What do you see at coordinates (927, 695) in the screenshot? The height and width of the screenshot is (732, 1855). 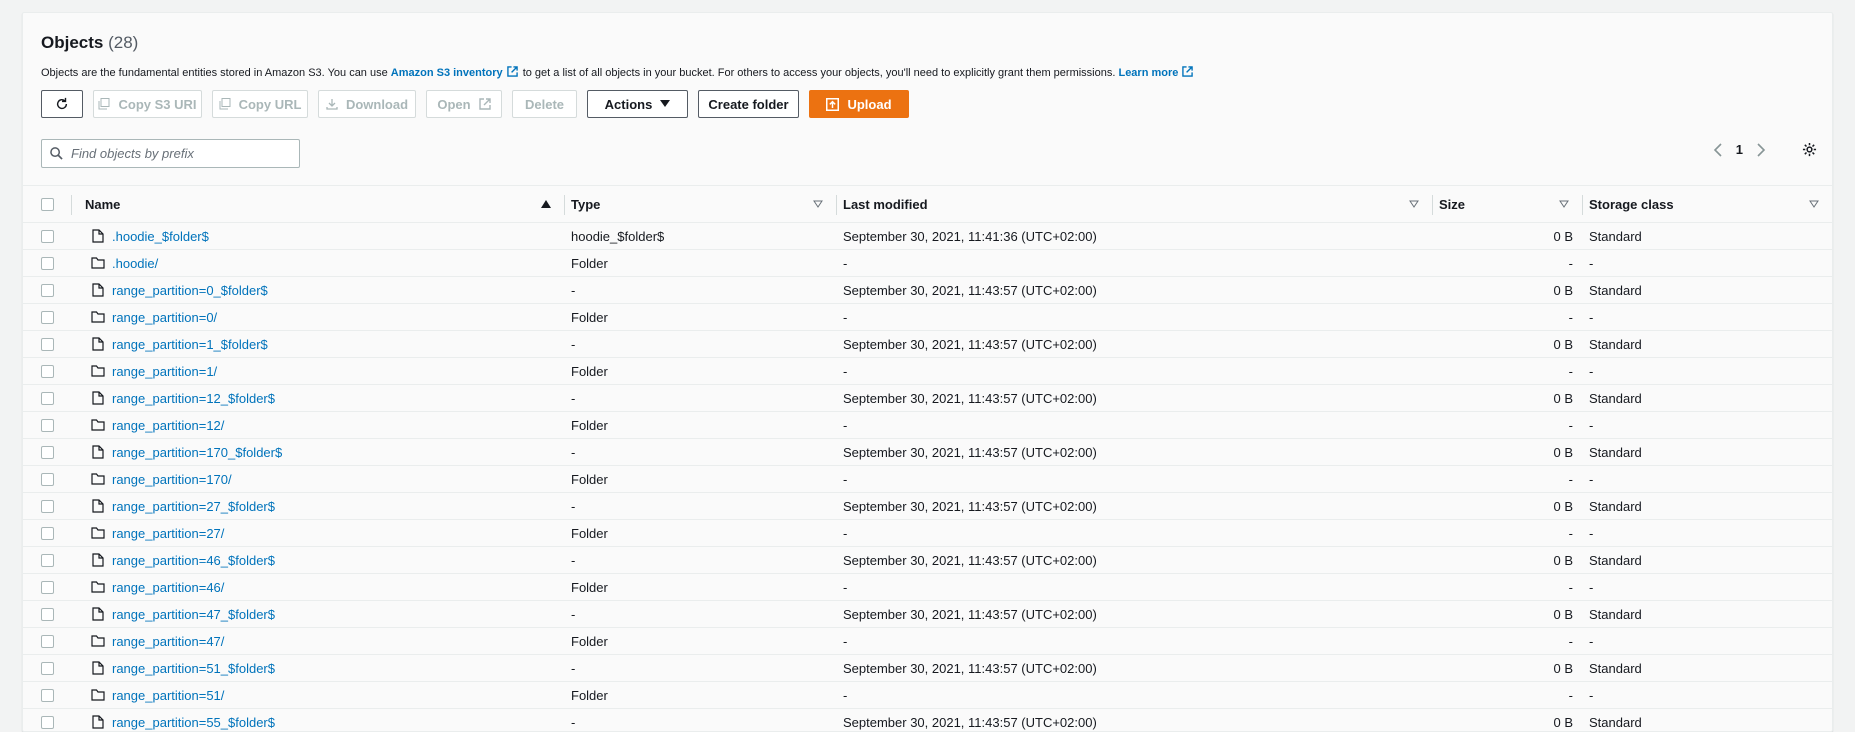 I see `table-row: range_partition=51/Folder - - -` at bounding box center [927, 695].